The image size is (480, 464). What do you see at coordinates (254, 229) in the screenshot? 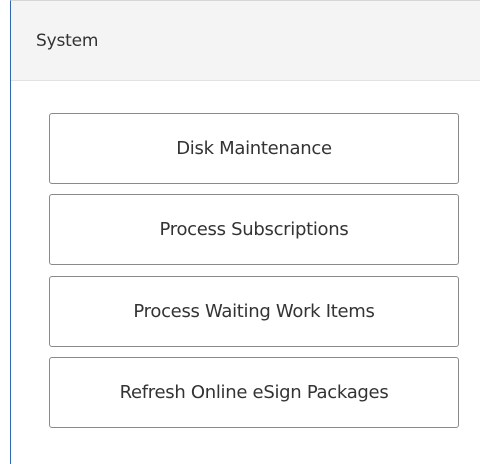
I see `process-subscriptions-button: Process Subscriptions` at bounding box center [254, 229].